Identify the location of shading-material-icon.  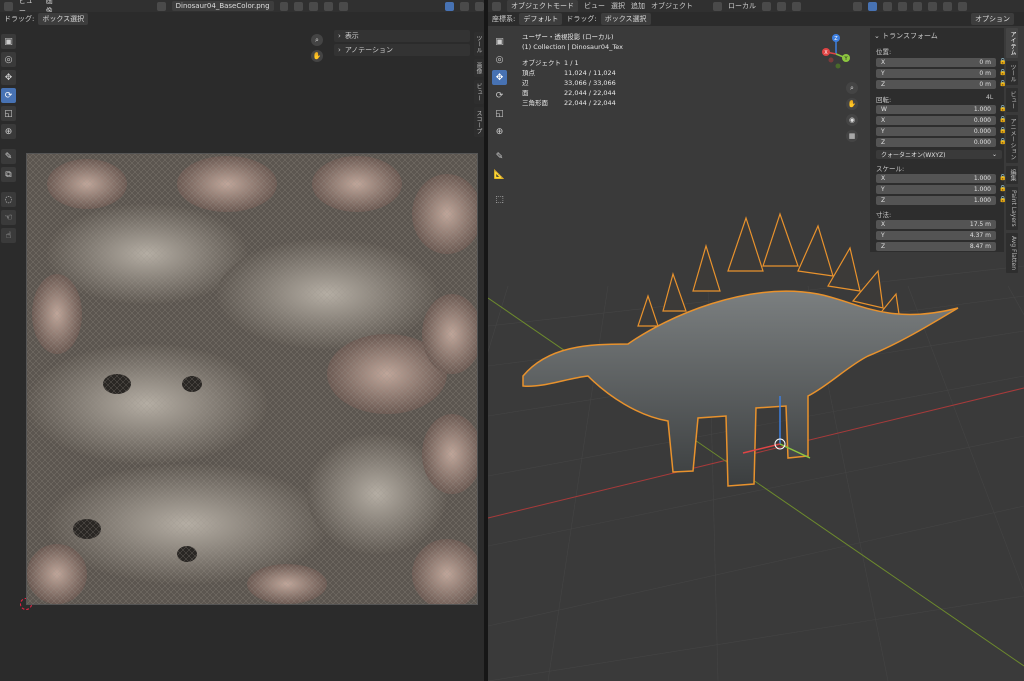
(947, 6).